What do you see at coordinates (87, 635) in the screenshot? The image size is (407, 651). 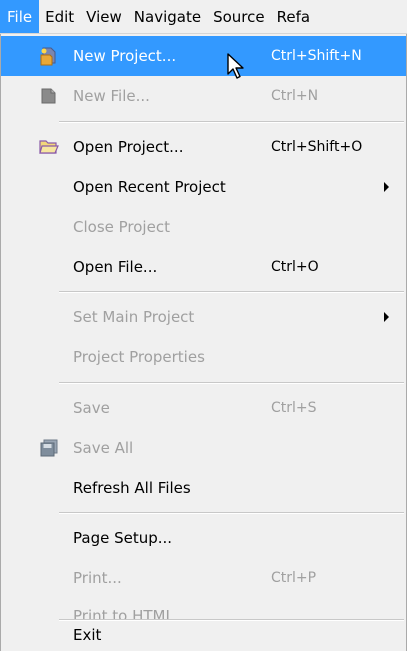 I see `menu-item-label: Exit` at bounding box center [87, 635].